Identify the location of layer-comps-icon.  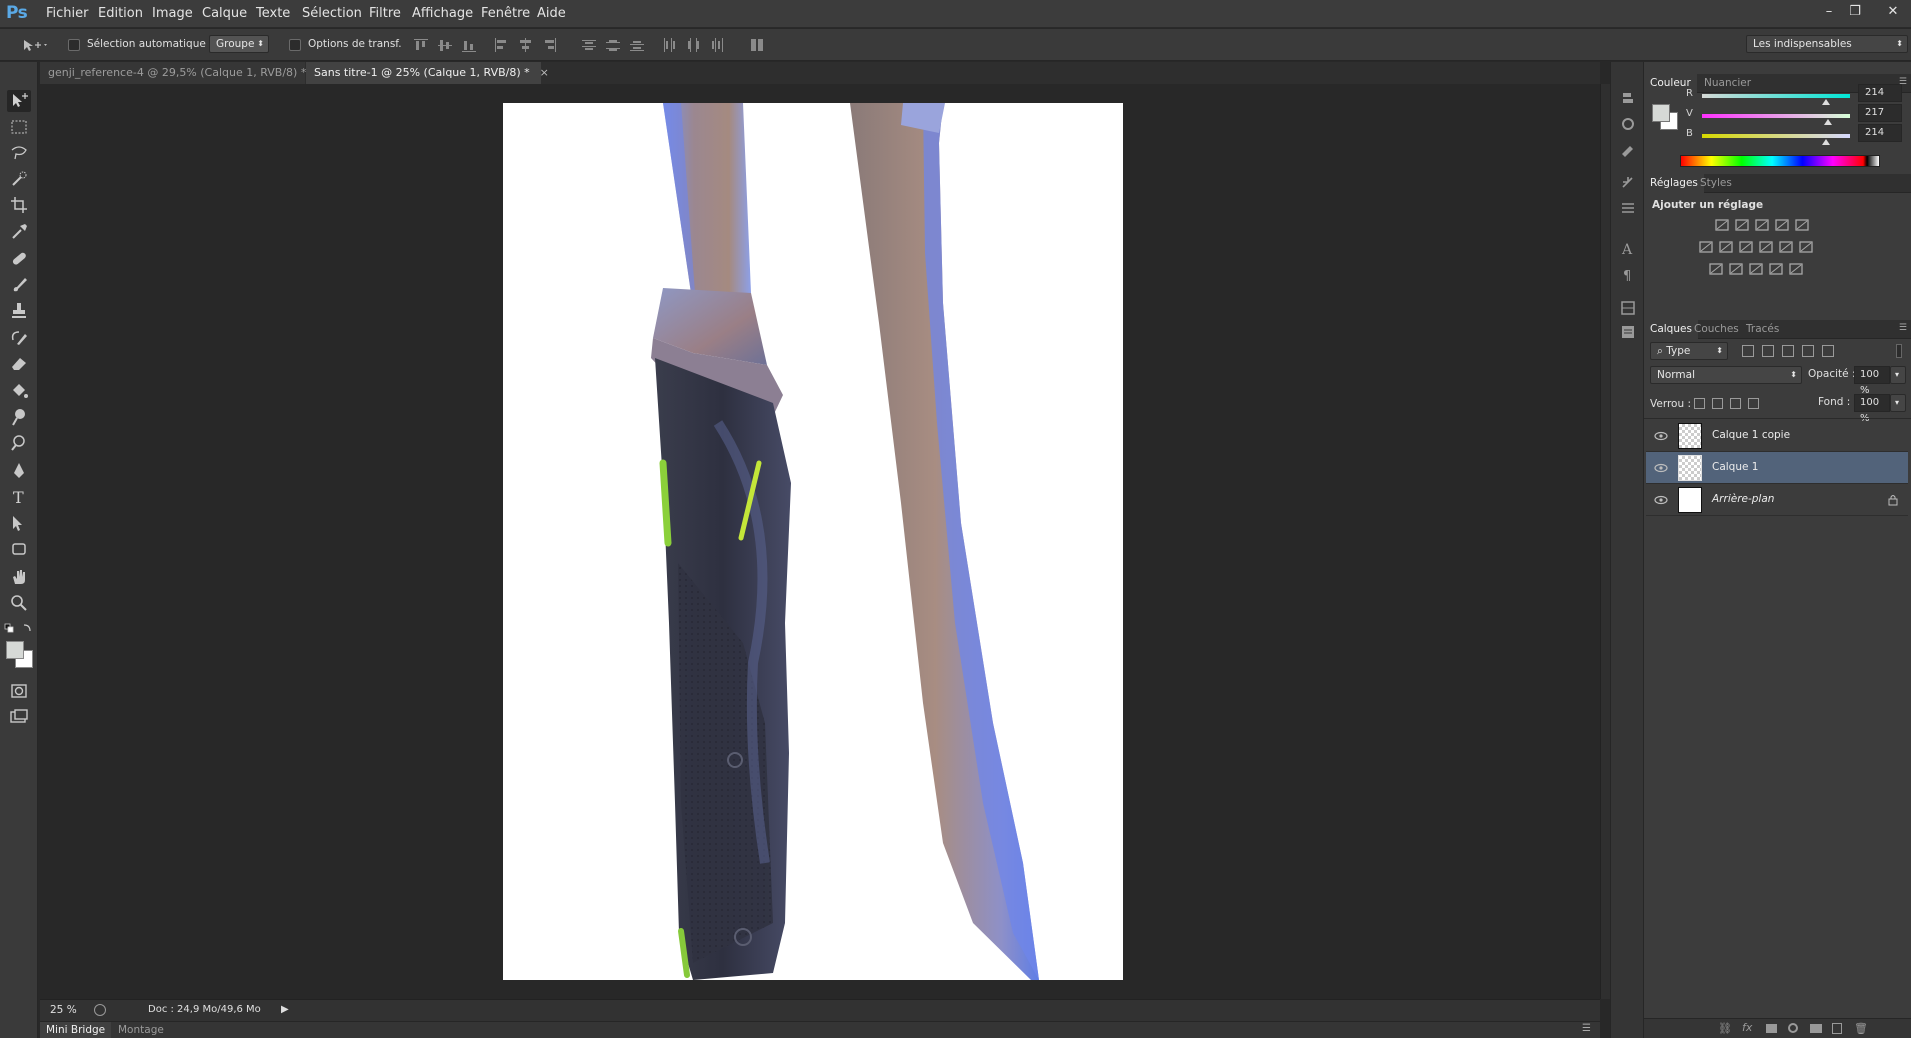
(1628, 308).